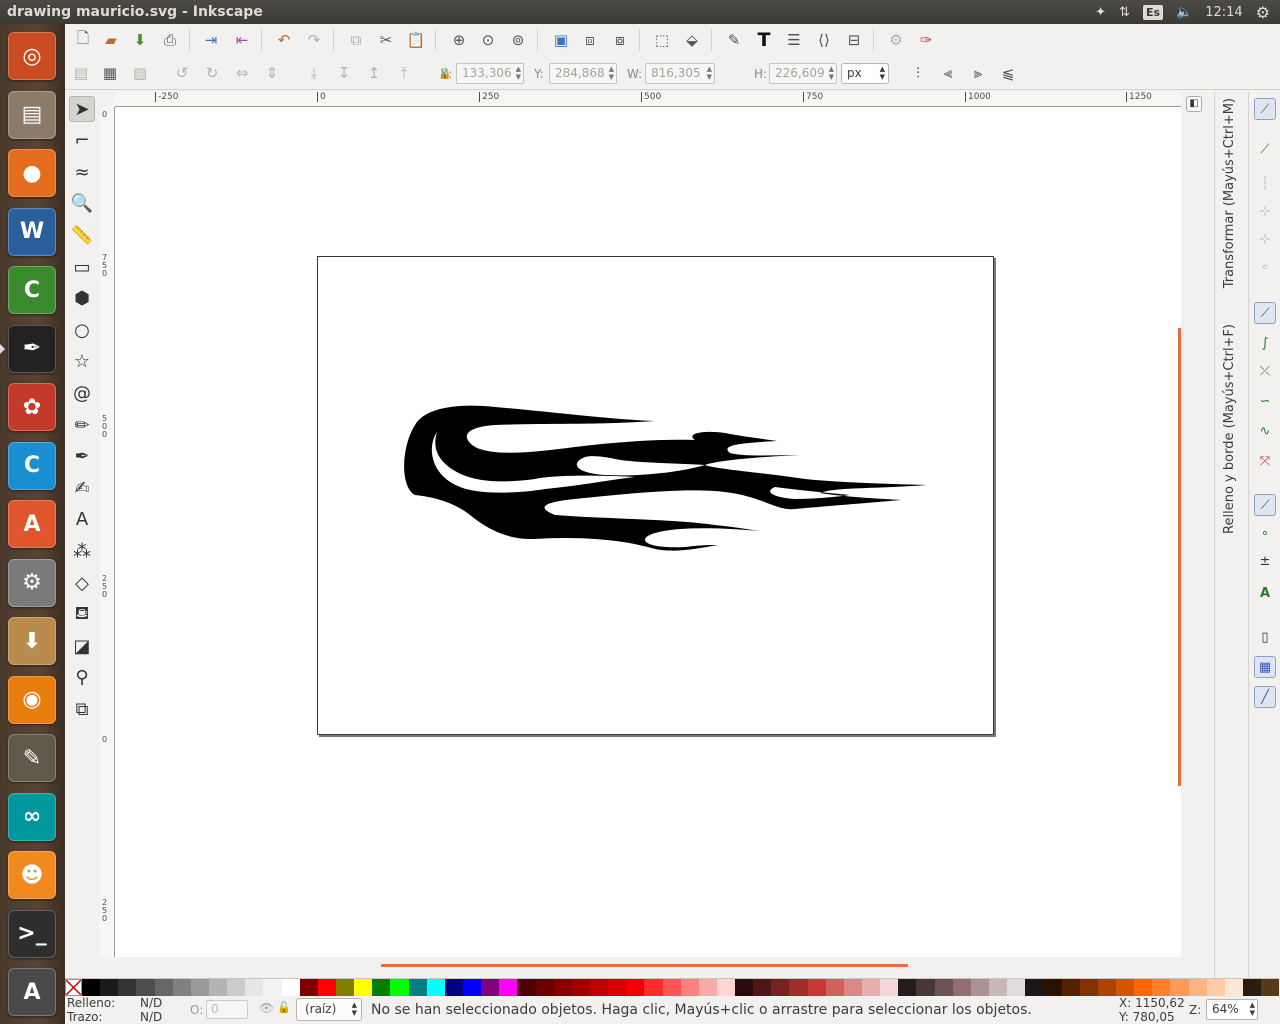 The image size is (1280, 1024). I want to click on snap-grids-icon: ▦, so click(1265, 667).